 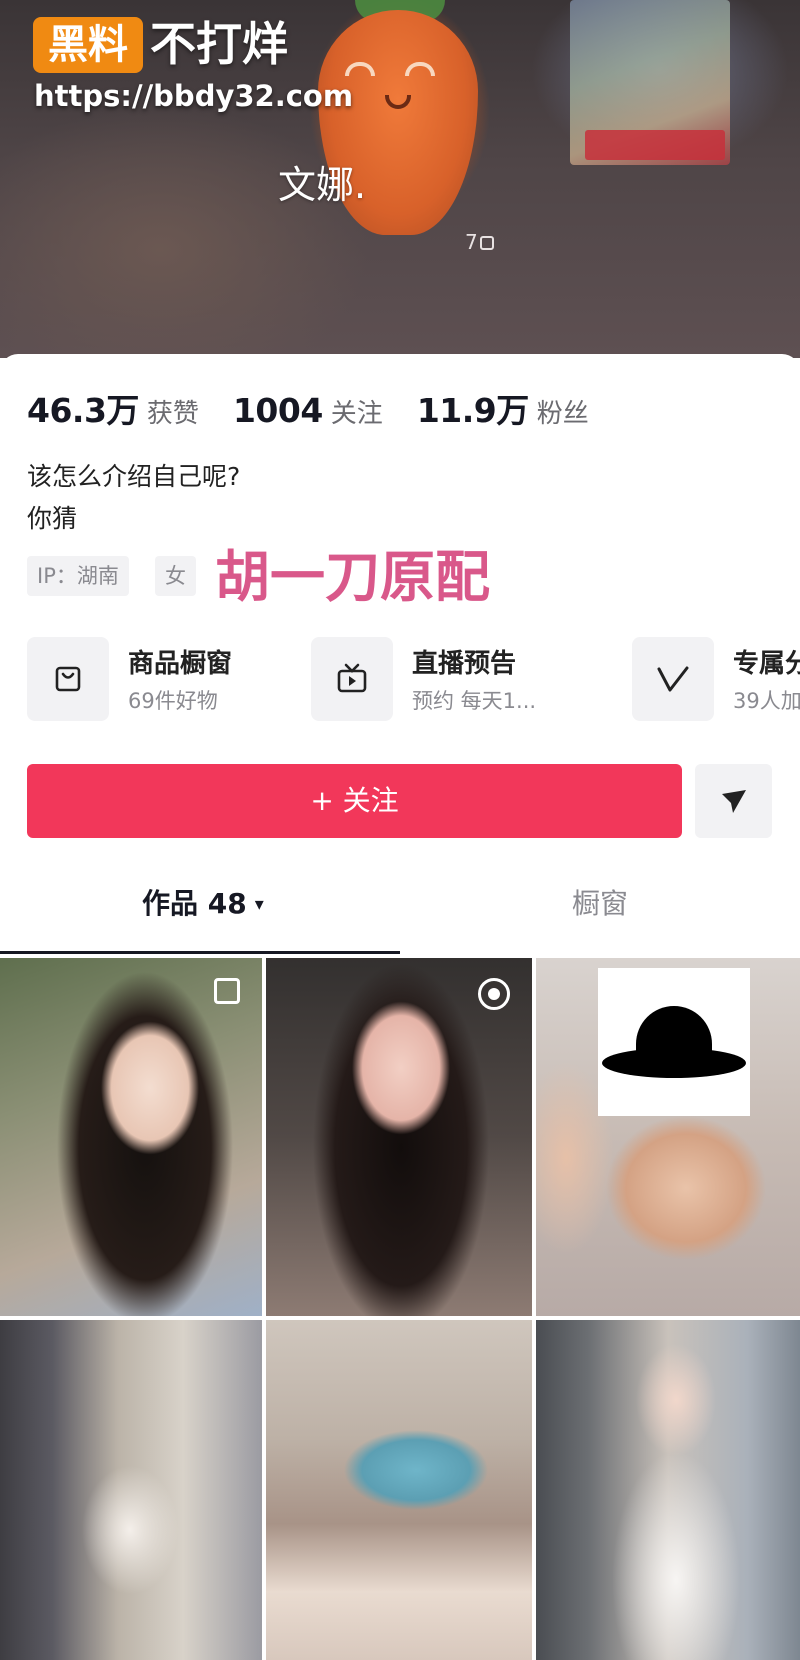 I want to click on banner-photo-count: 7, so click(x=479, y=242).